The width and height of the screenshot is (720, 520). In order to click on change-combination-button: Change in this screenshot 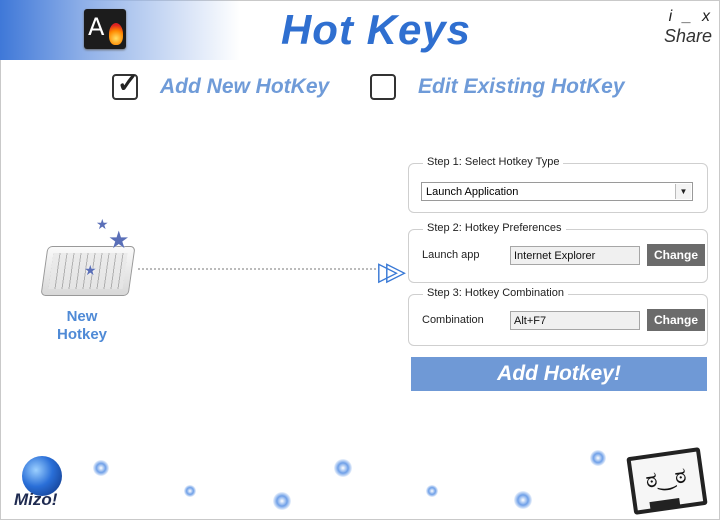, I will do `click(676, 320)`.